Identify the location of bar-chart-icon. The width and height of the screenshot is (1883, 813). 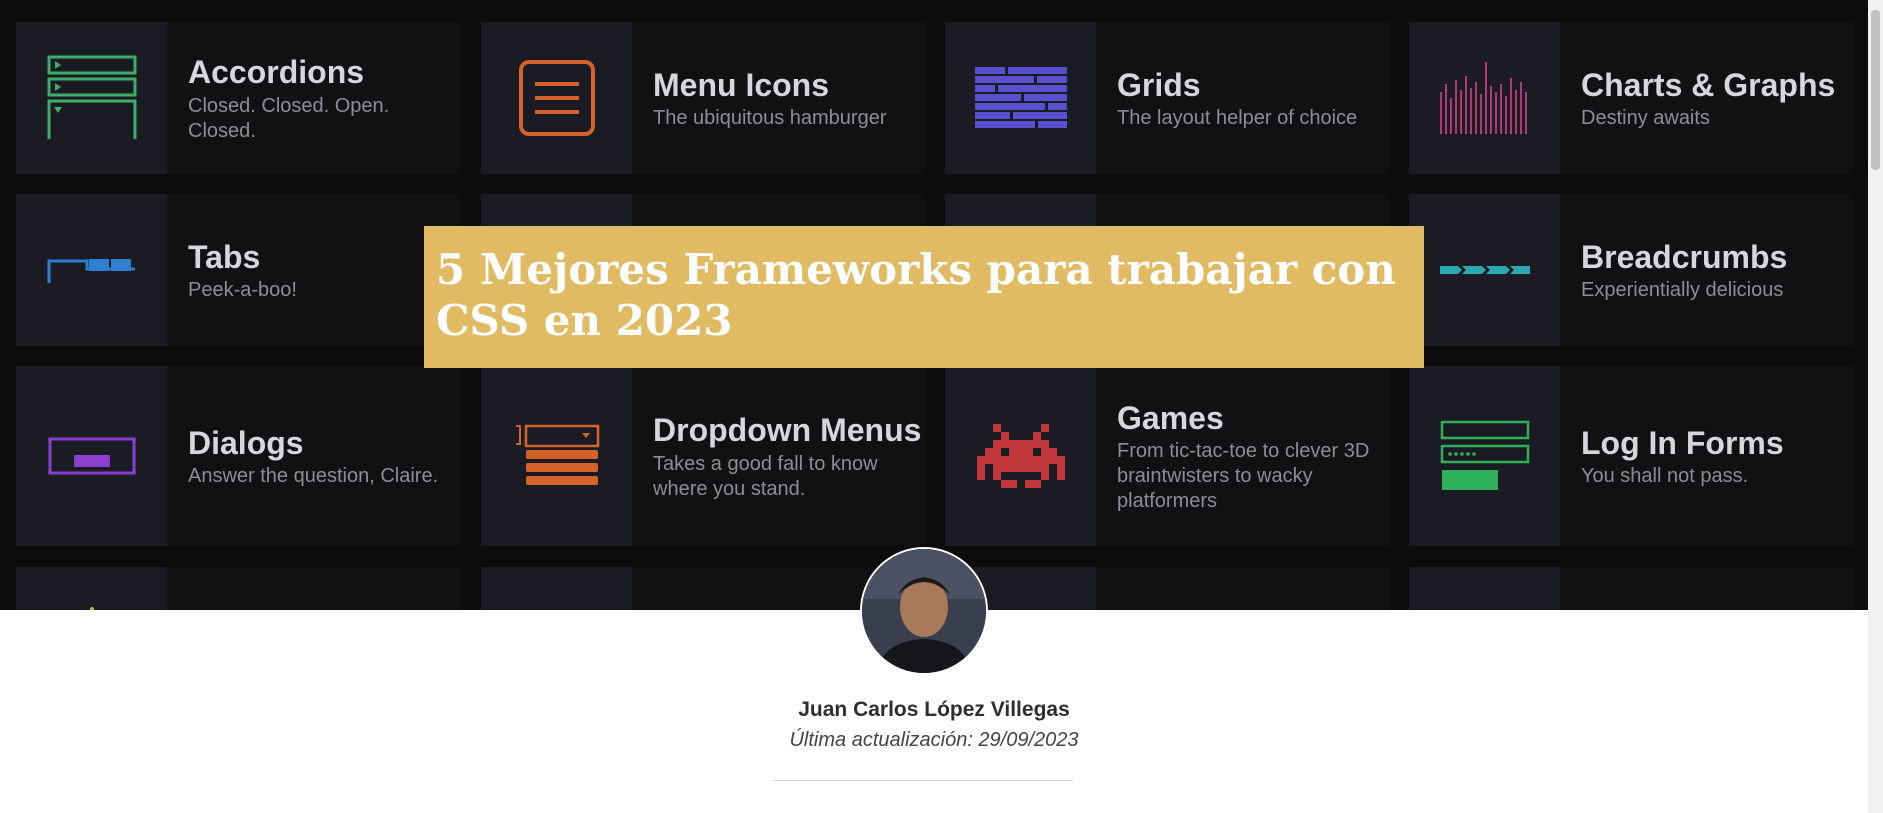
(1483, 98).